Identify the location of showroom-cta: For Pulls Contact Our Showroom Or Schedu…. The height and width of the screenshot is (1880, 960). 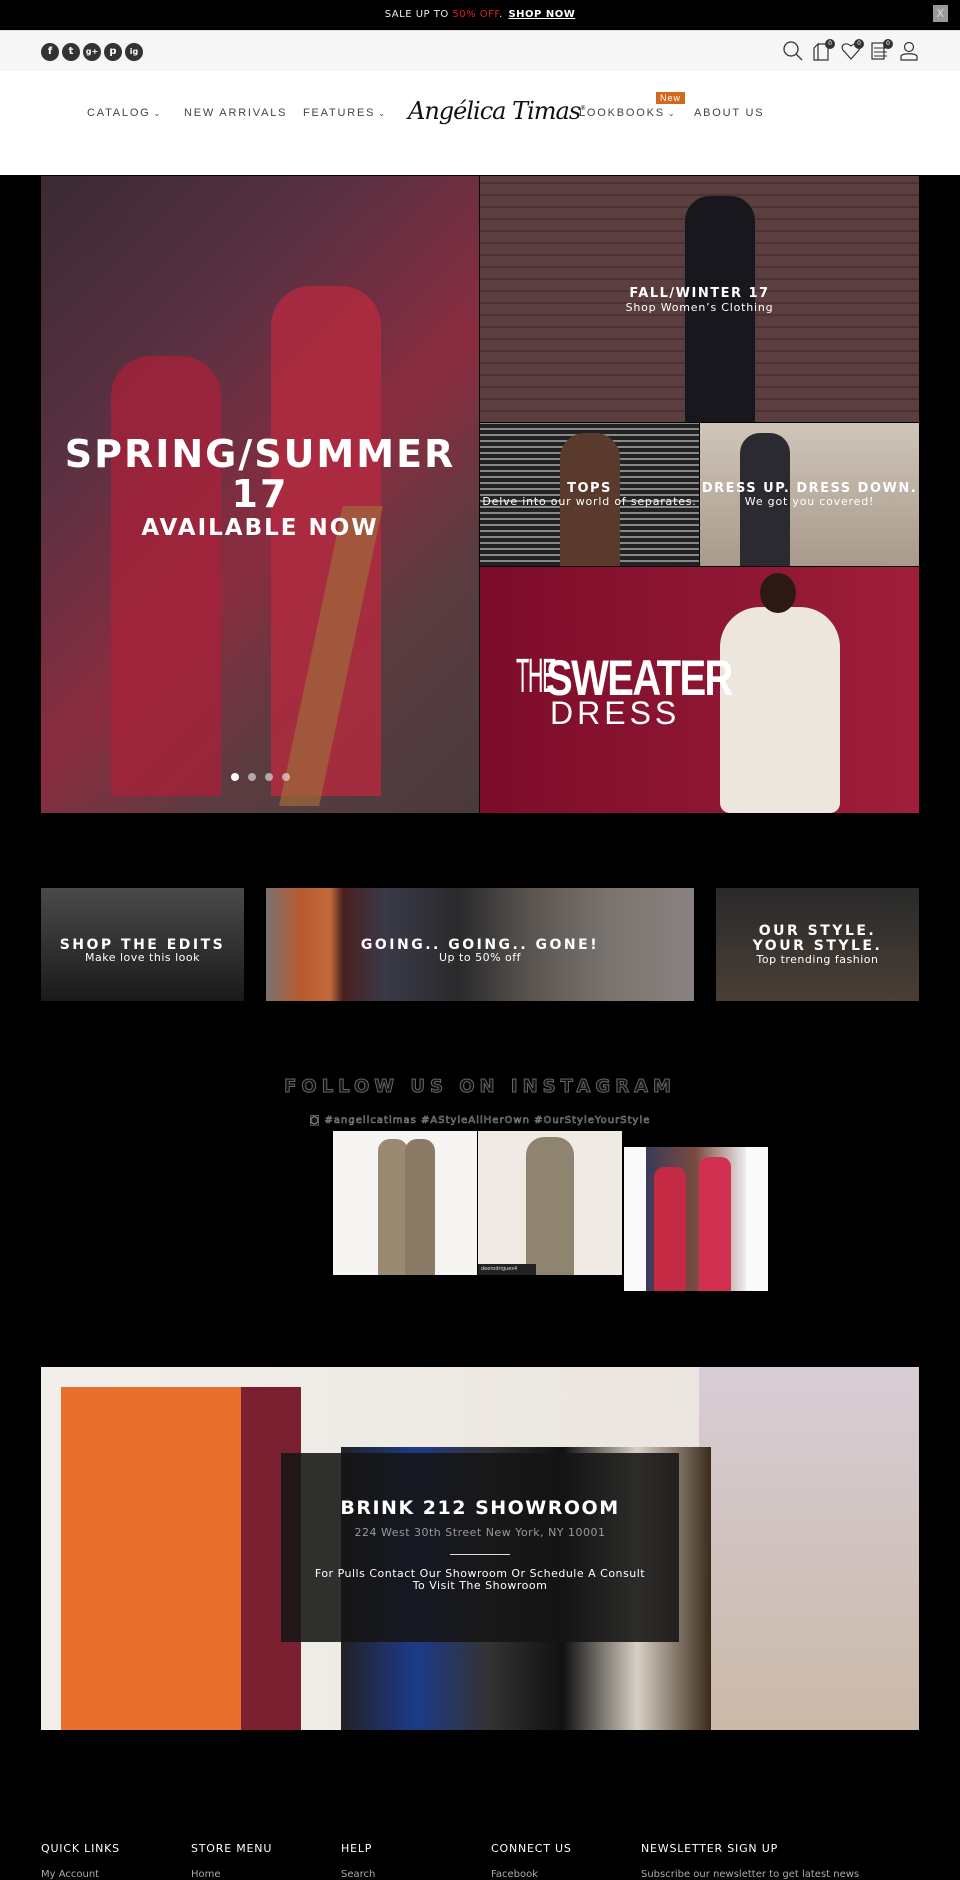
(480, 1580).